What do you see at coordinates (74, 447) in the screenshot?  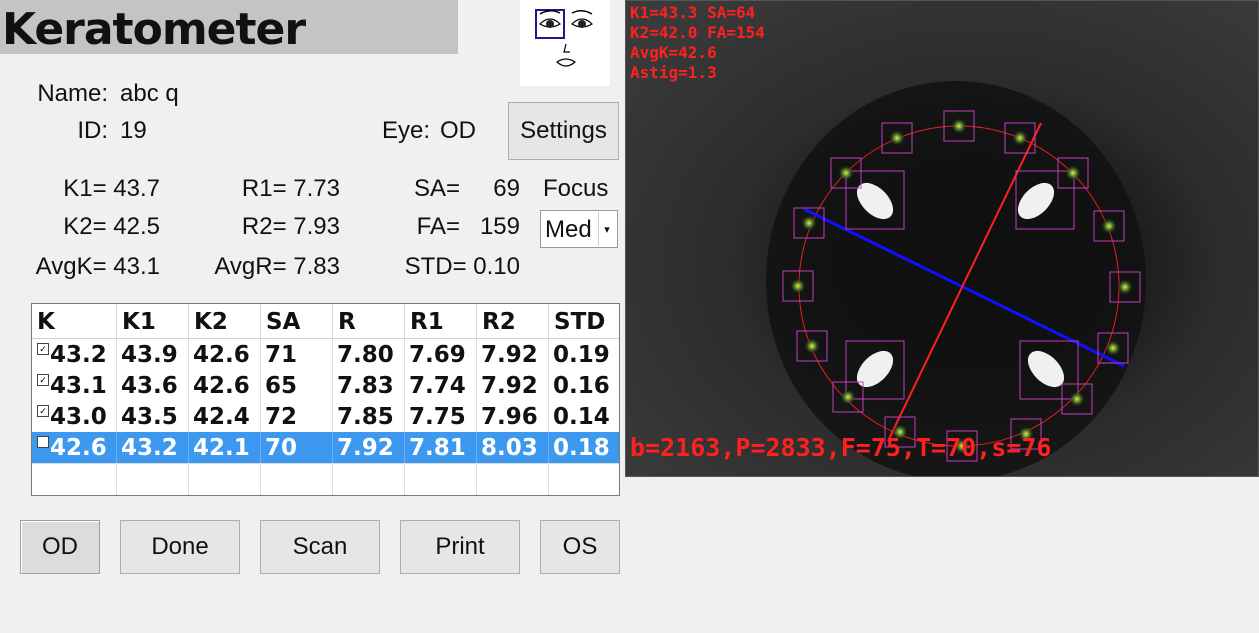 I see `cell-k: 42.6` at bounding box center [74, 447].